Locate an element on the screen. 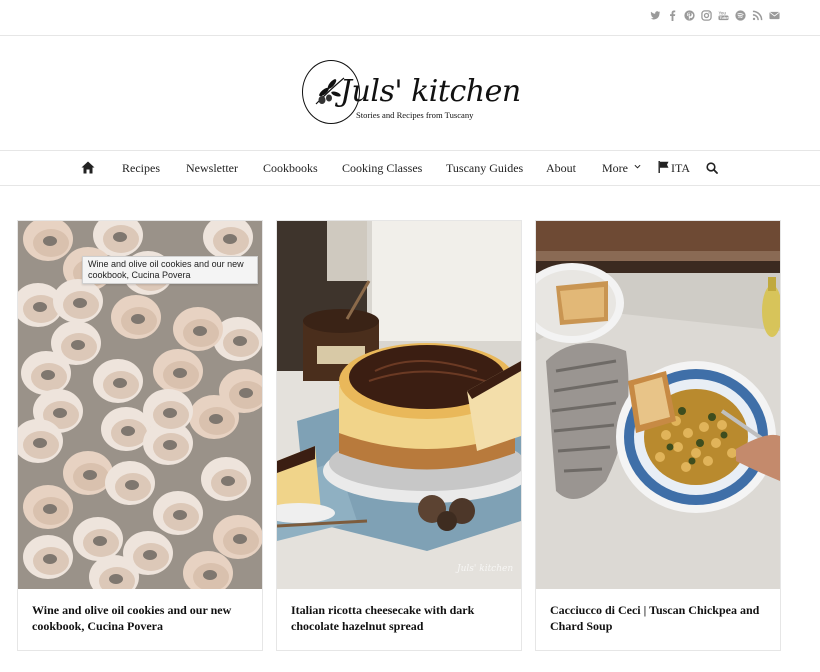 The height and width of the screenshot is (672, 820). pinterest-icon is located at coordinates (689, 15).